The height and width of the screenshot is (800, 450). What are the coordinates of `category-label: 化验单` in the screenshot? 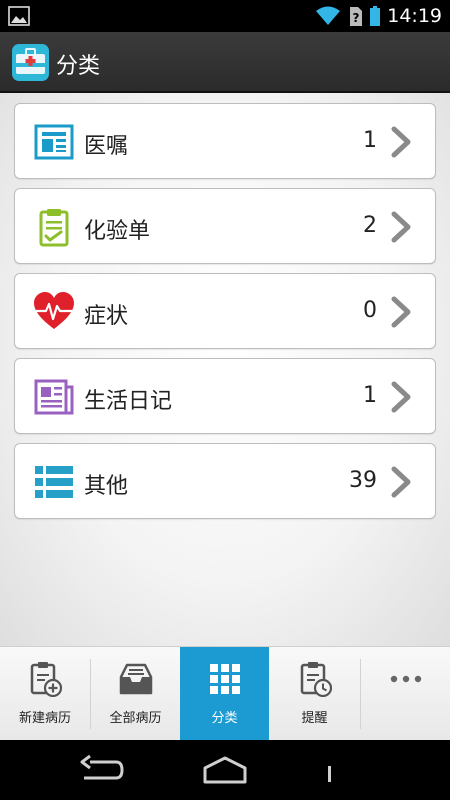 It's located at (117, 231).